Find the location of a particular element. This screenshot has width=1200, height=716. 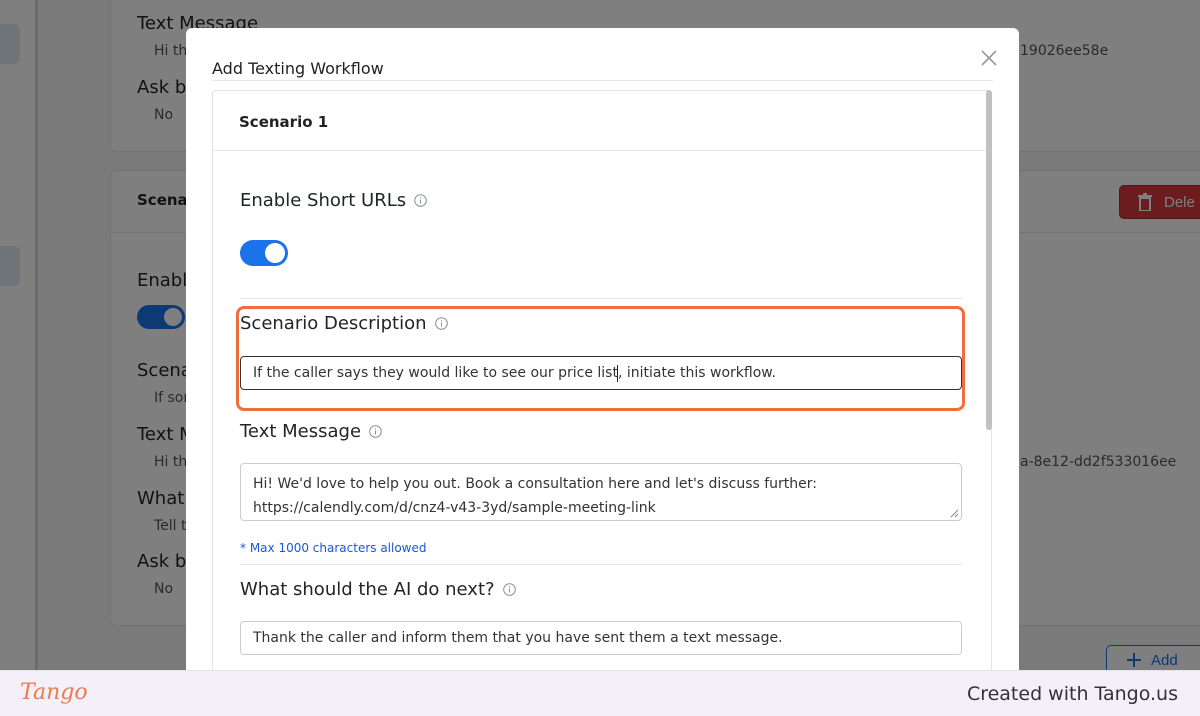

modal-scrollbar is located at coordinates (989, 260).